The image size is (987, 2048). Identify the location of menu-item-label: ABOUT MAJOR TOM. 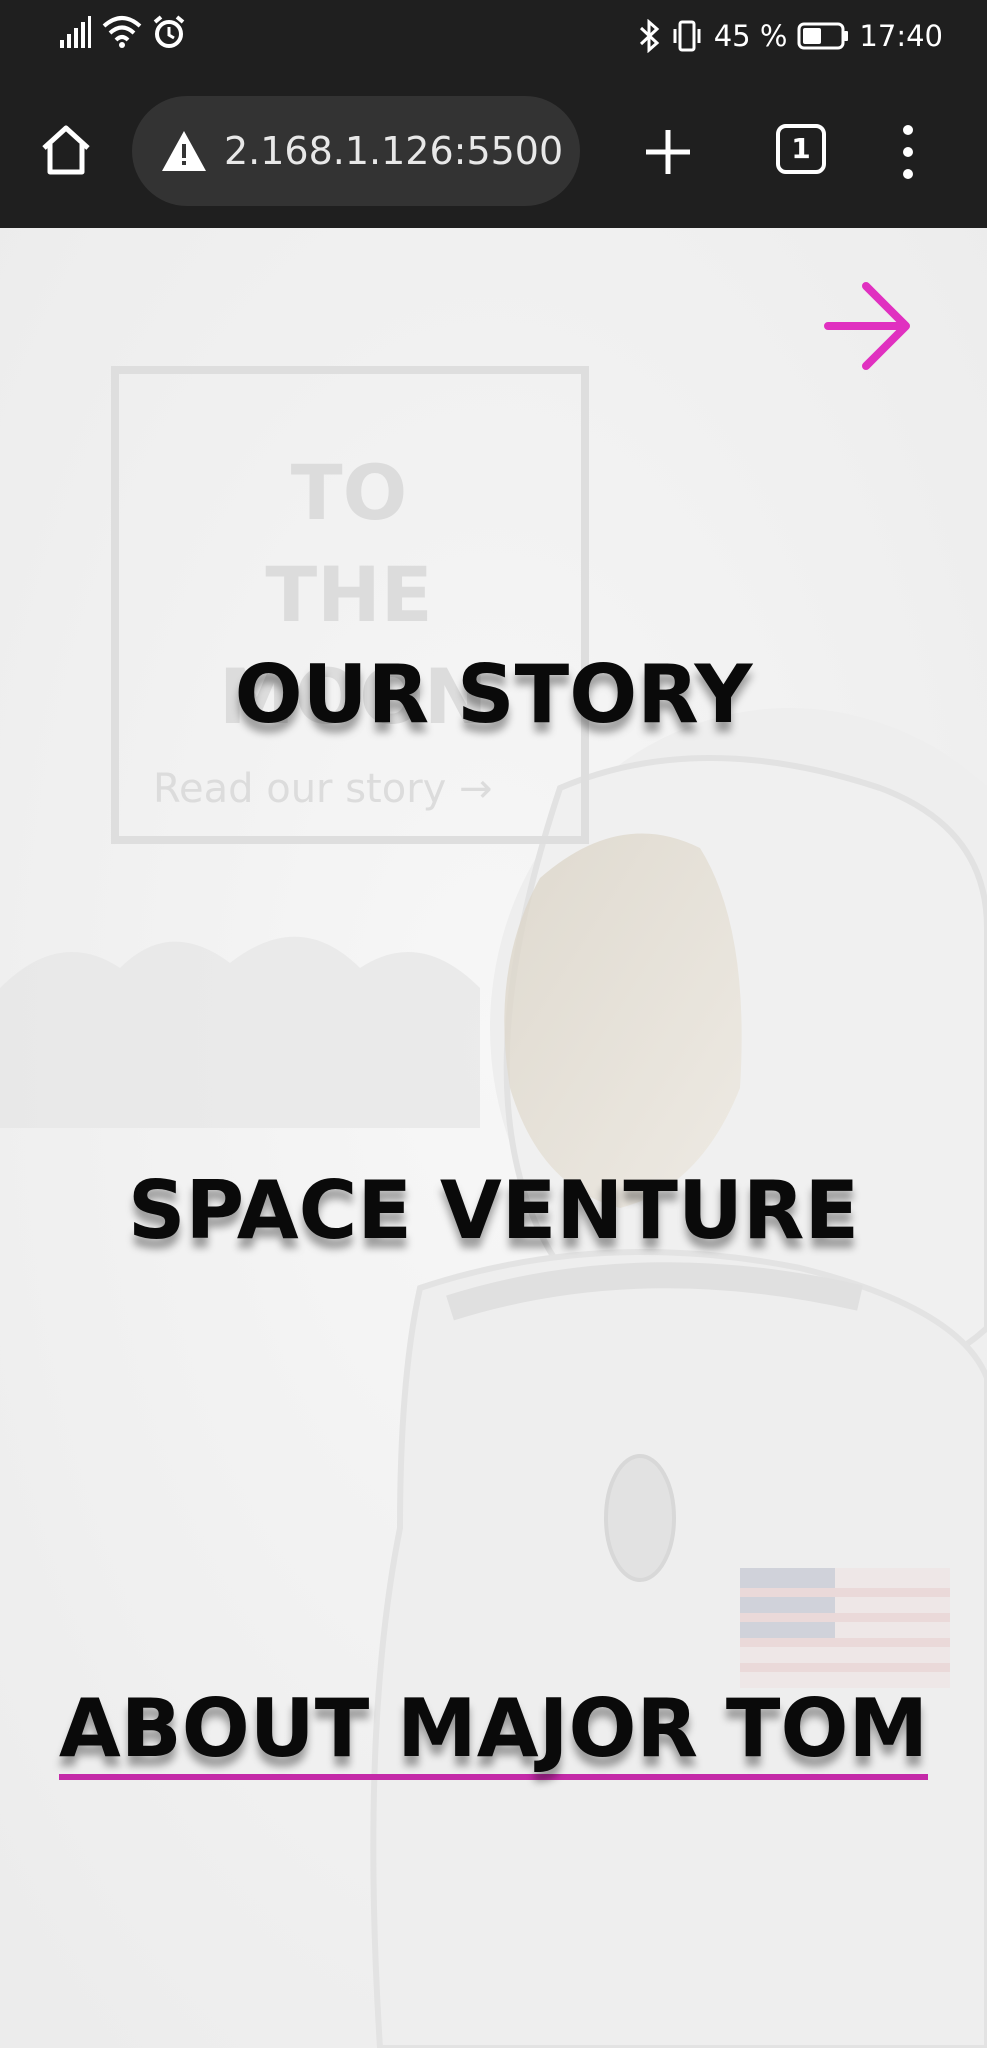
(493, 1732).